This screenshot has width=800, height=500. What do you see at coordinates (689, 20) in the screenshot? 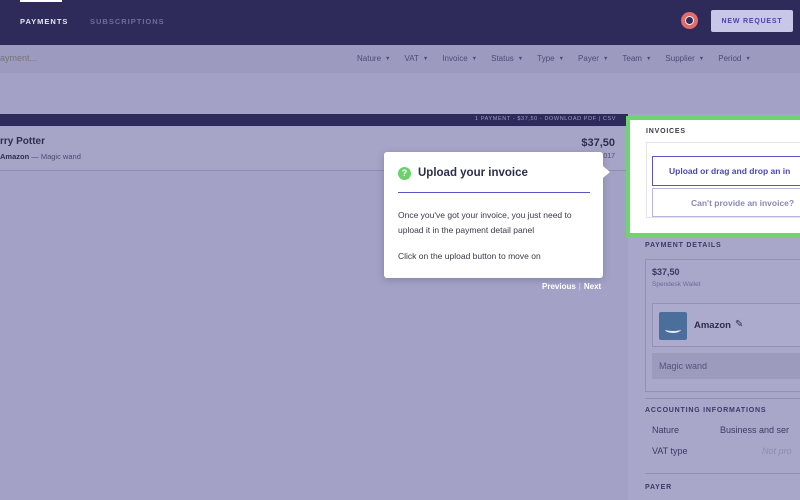
I see `lifebuoy-icon` at bounding box center [689, 20].